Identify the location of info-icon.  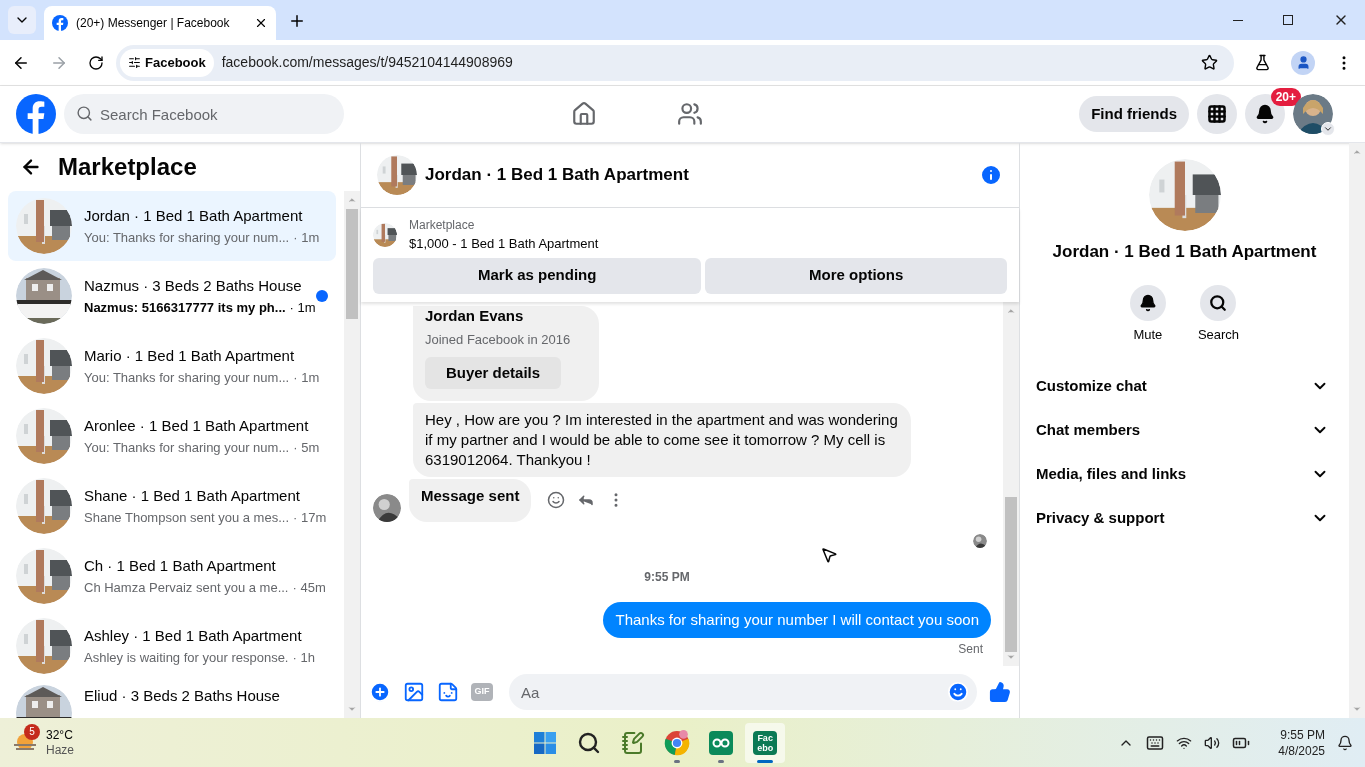
(991, 175).